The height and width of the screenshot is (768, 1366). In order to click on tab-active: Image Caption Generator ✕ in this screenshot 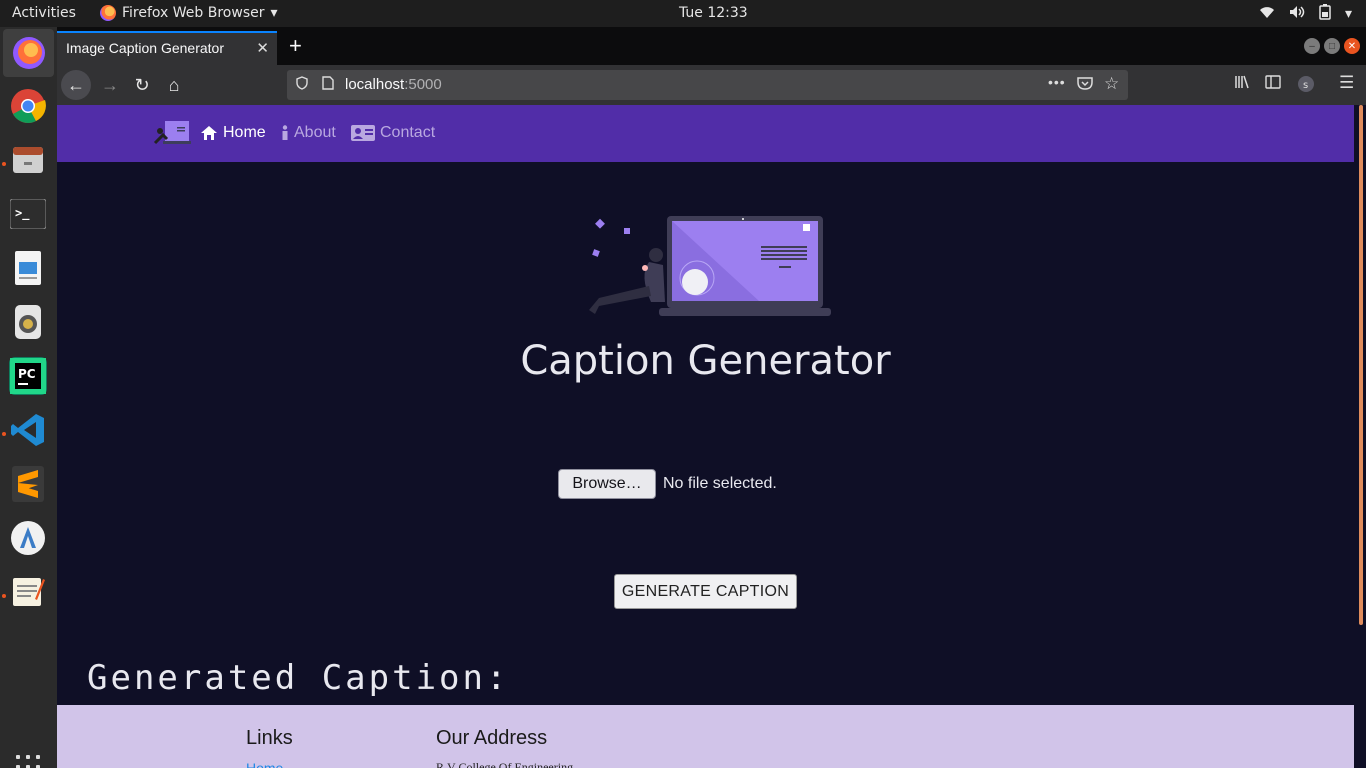, I will do `click(167, 48)`.